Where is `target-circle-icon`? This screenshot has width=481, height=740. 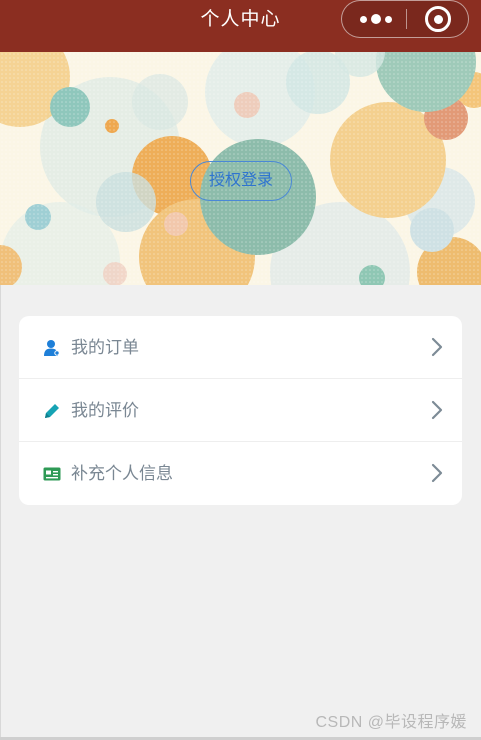 target-circle-icon is located at coordinates (438, 19).